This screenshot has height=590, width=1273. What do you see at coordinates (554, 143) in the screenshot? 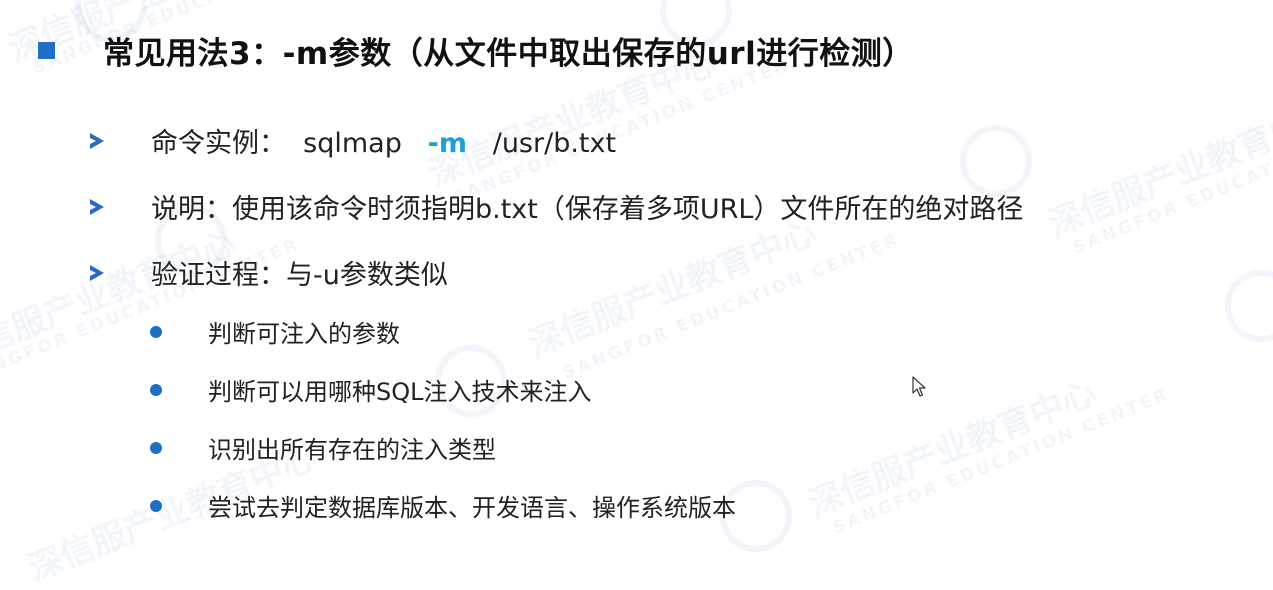
I see `command-argument: /usr/b.txt` at bounding box center [554, 143].